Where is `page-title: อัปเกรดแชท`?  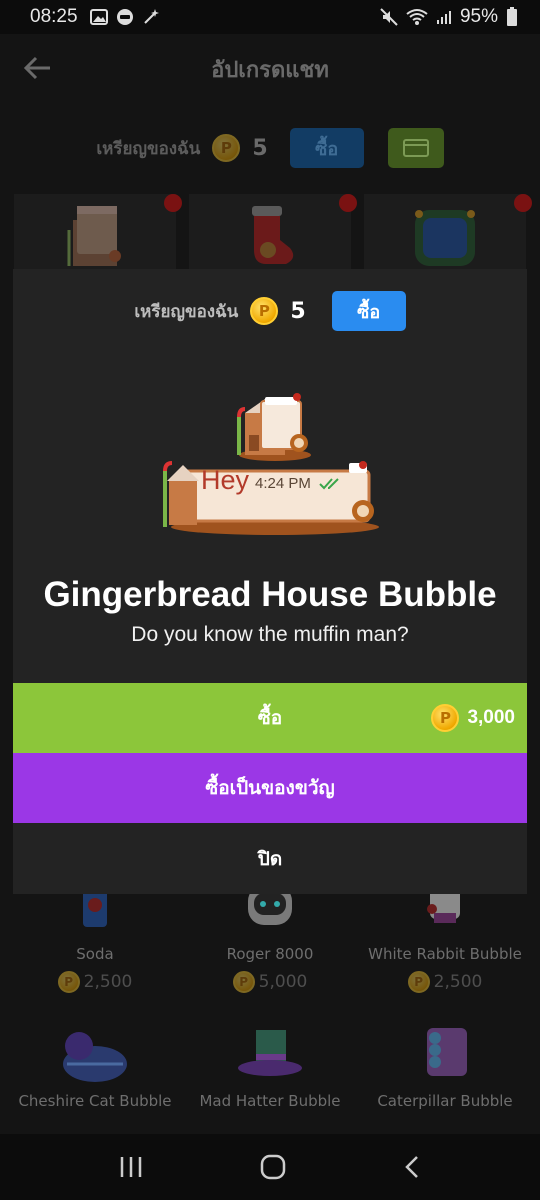 page-title: อัปเกรดแชท is located at coordinates (270, 70).